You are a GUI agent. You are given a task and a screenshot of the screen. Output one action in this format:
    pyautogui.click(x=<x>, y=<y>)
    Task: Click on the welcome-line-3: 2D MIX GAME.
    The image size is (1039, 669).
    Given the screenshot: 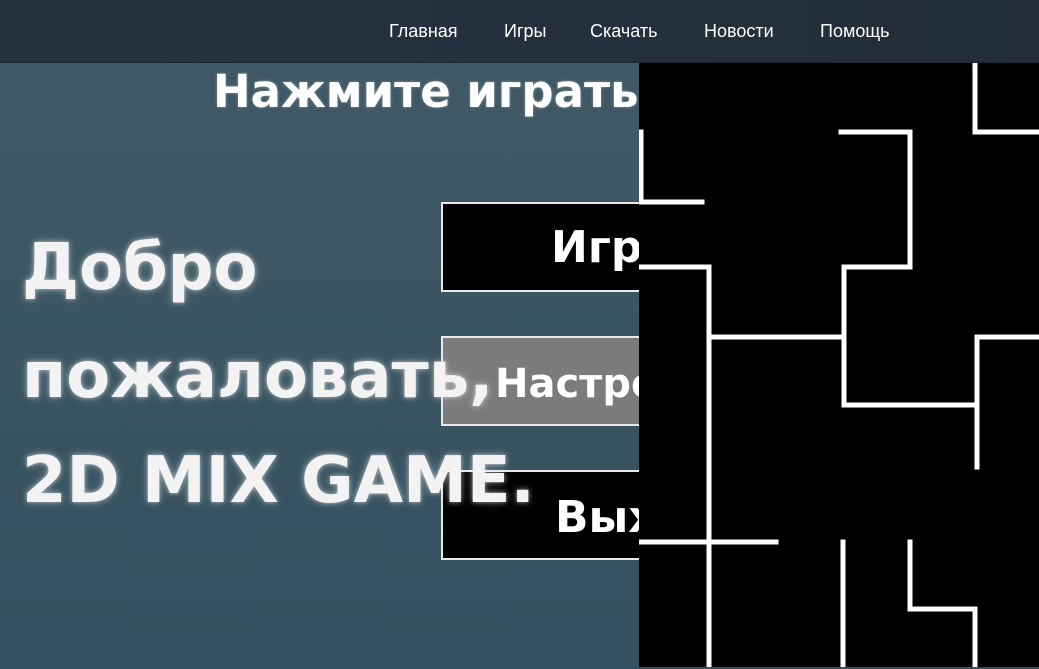 What is the action you would take?
    pyautogui.click(x=278, y=481)
    